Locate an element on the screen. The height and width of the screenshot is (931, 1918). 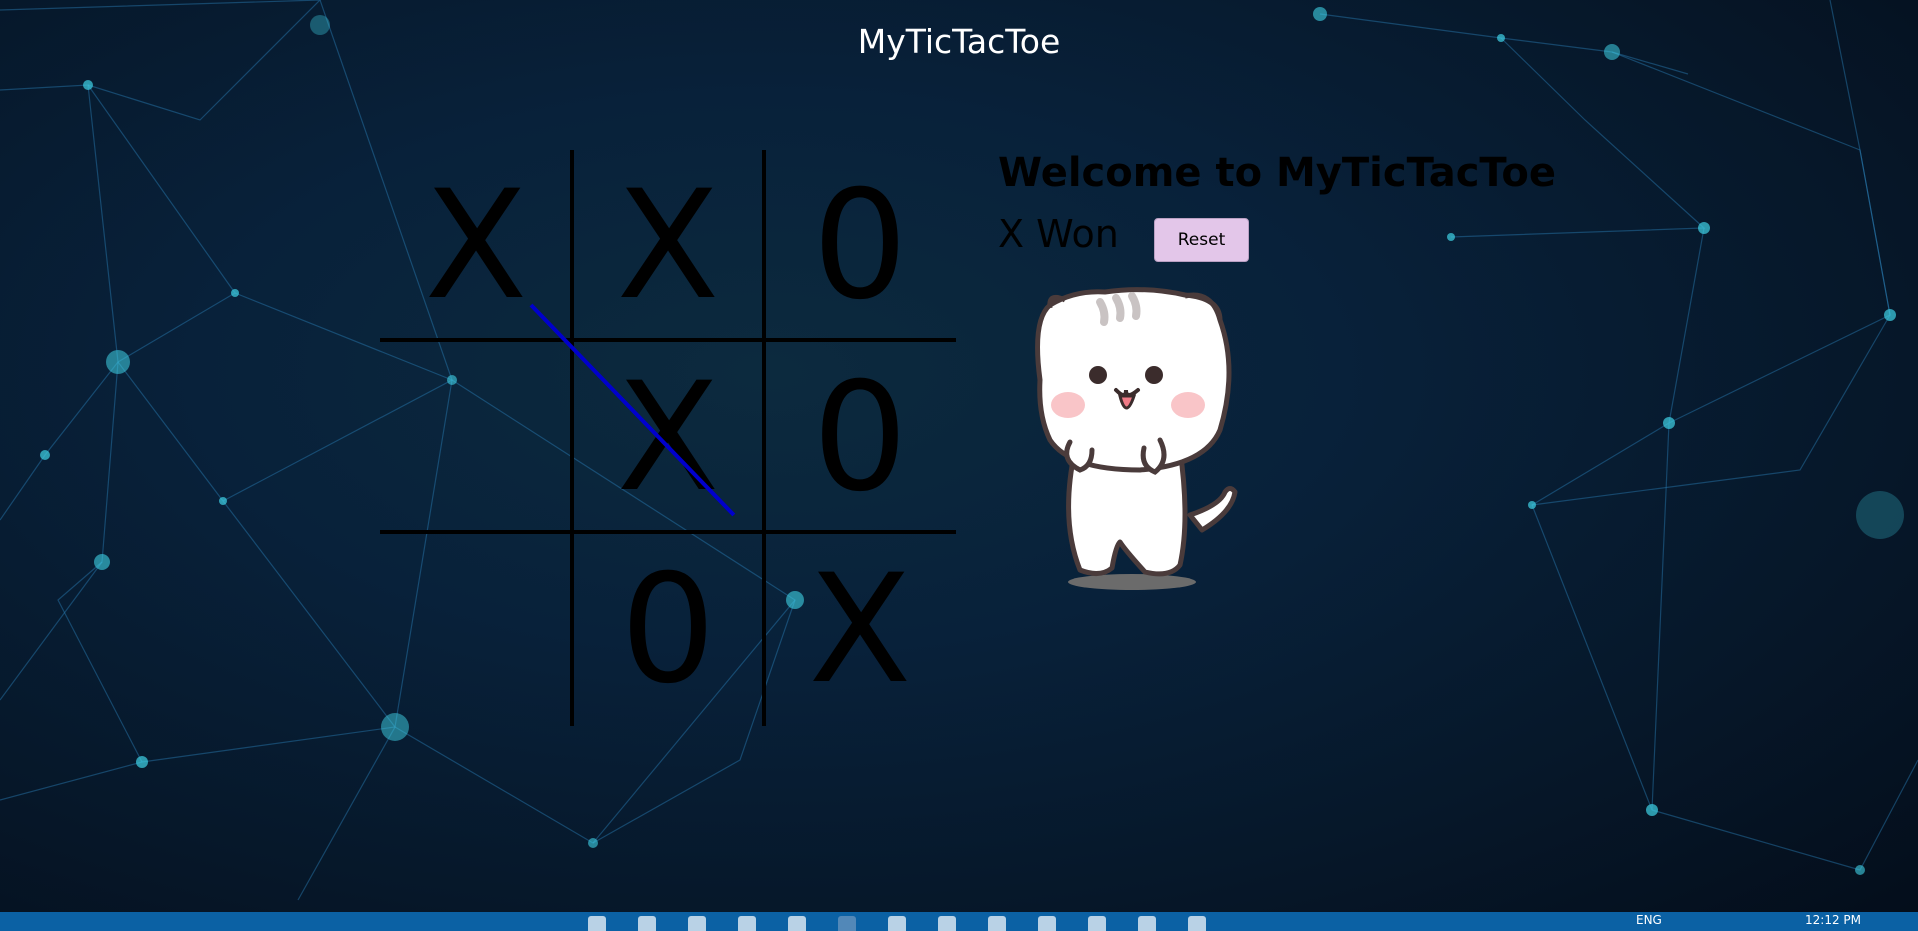
search-icon is located at coordinates (647, 923).